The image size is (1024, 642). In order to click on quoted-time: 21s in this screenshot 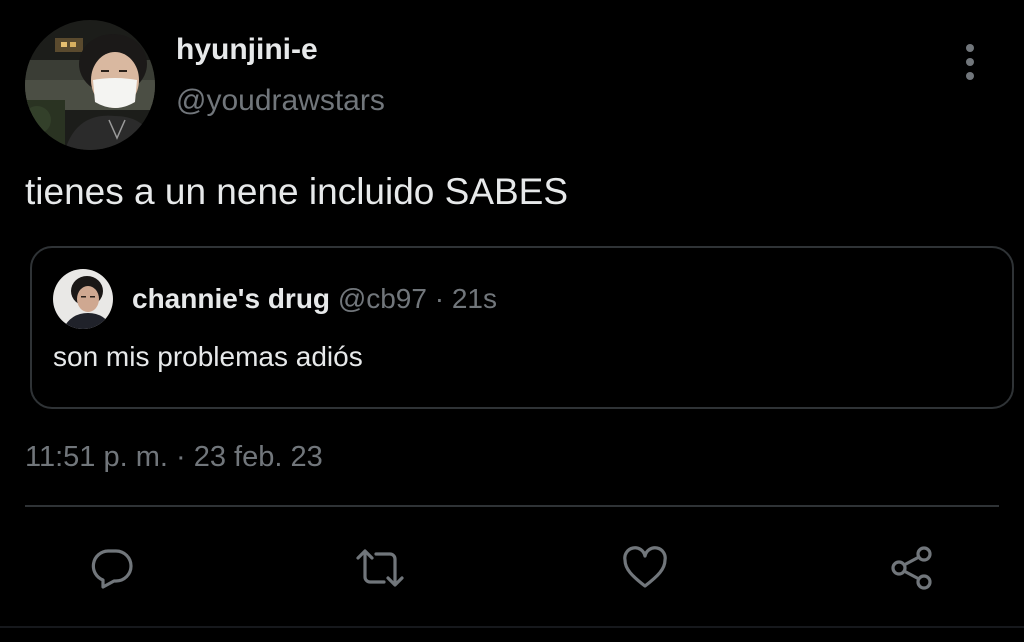, I will do `click(474, 298)`.